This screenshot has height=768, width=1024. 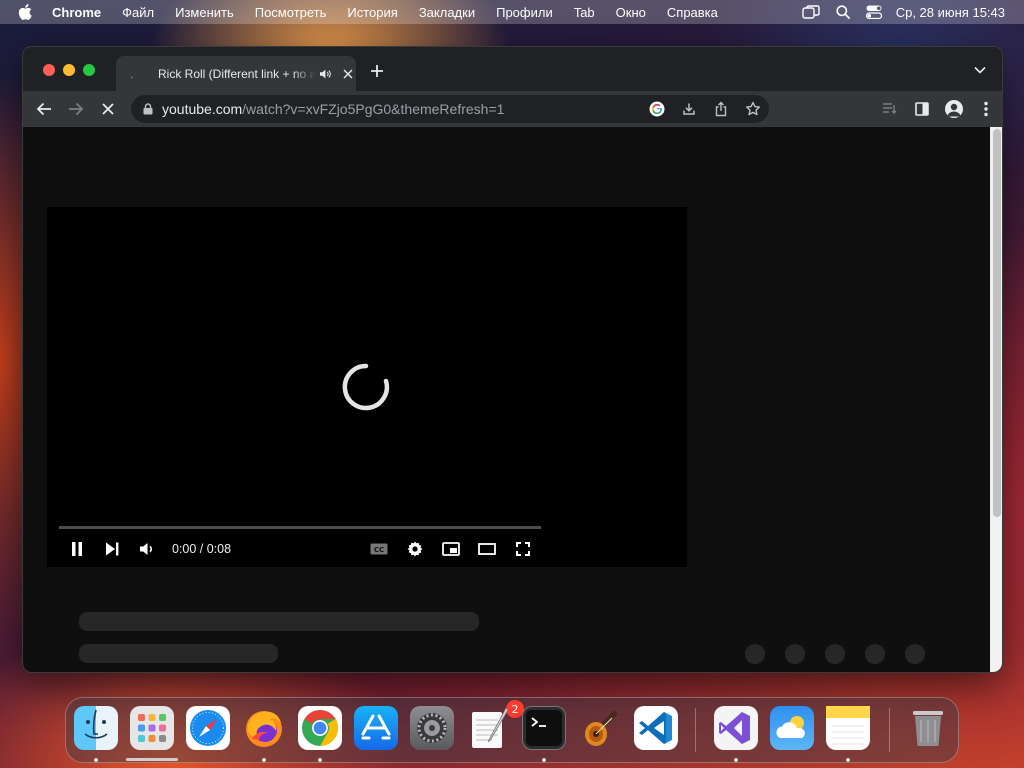 I want to click on dock-garageband-icon, so click(x=600, y=728).